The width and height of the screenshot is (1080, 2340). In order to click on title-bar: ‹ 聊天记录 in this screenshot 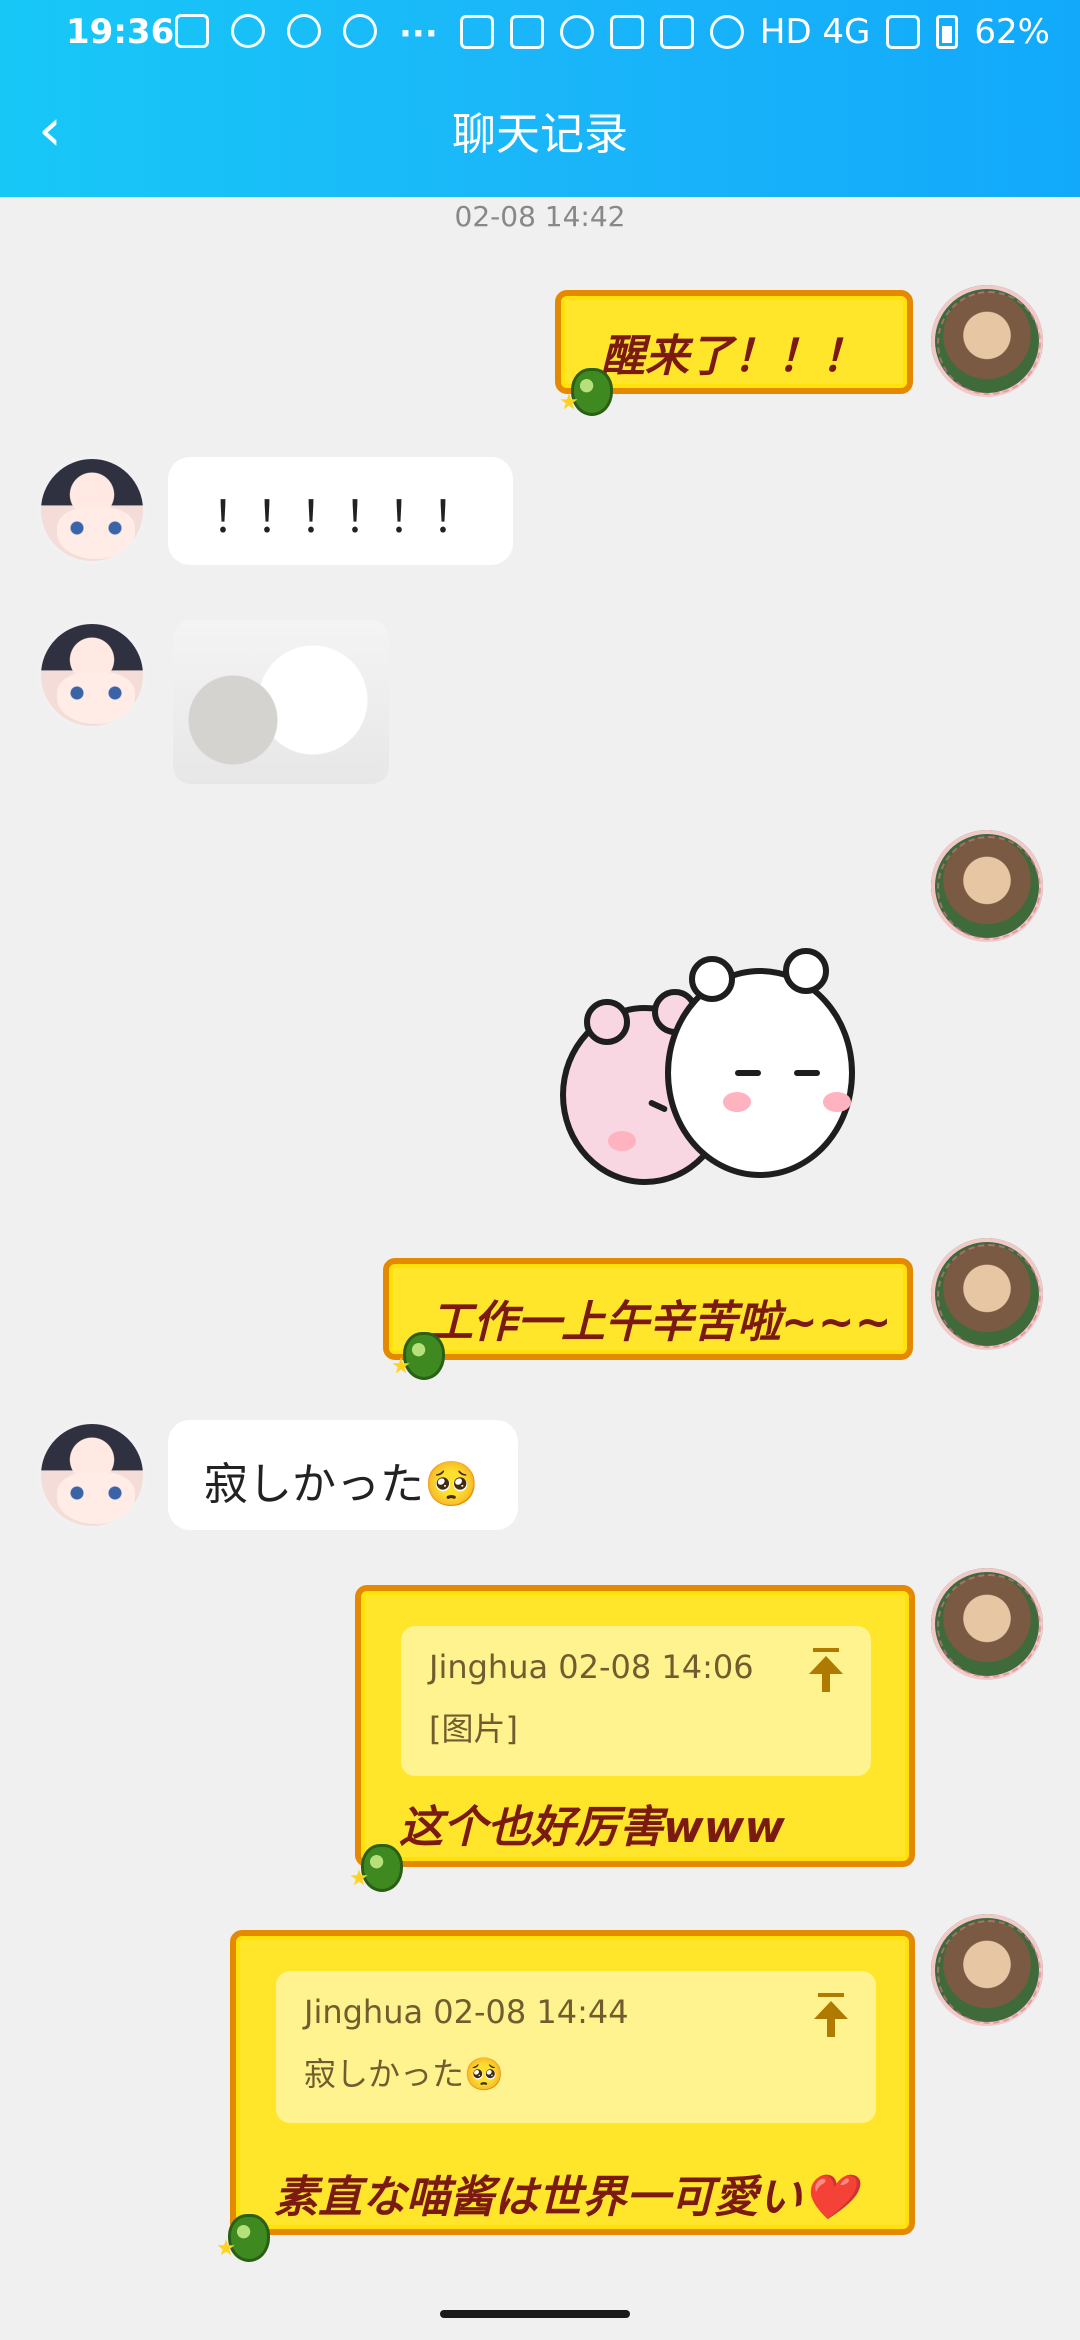, I will do `click(540, 135)`.